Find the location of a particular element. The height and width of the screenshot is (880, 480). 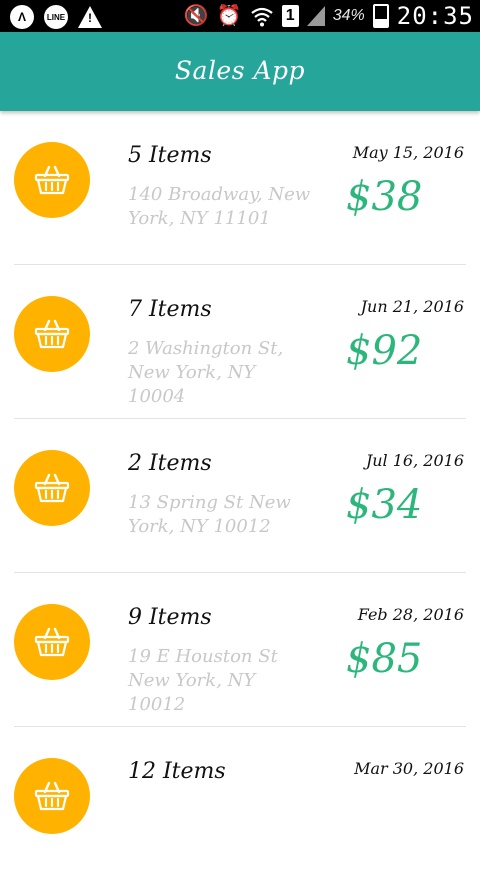

battery-percent: 34% is located at coordinates (348, 15).